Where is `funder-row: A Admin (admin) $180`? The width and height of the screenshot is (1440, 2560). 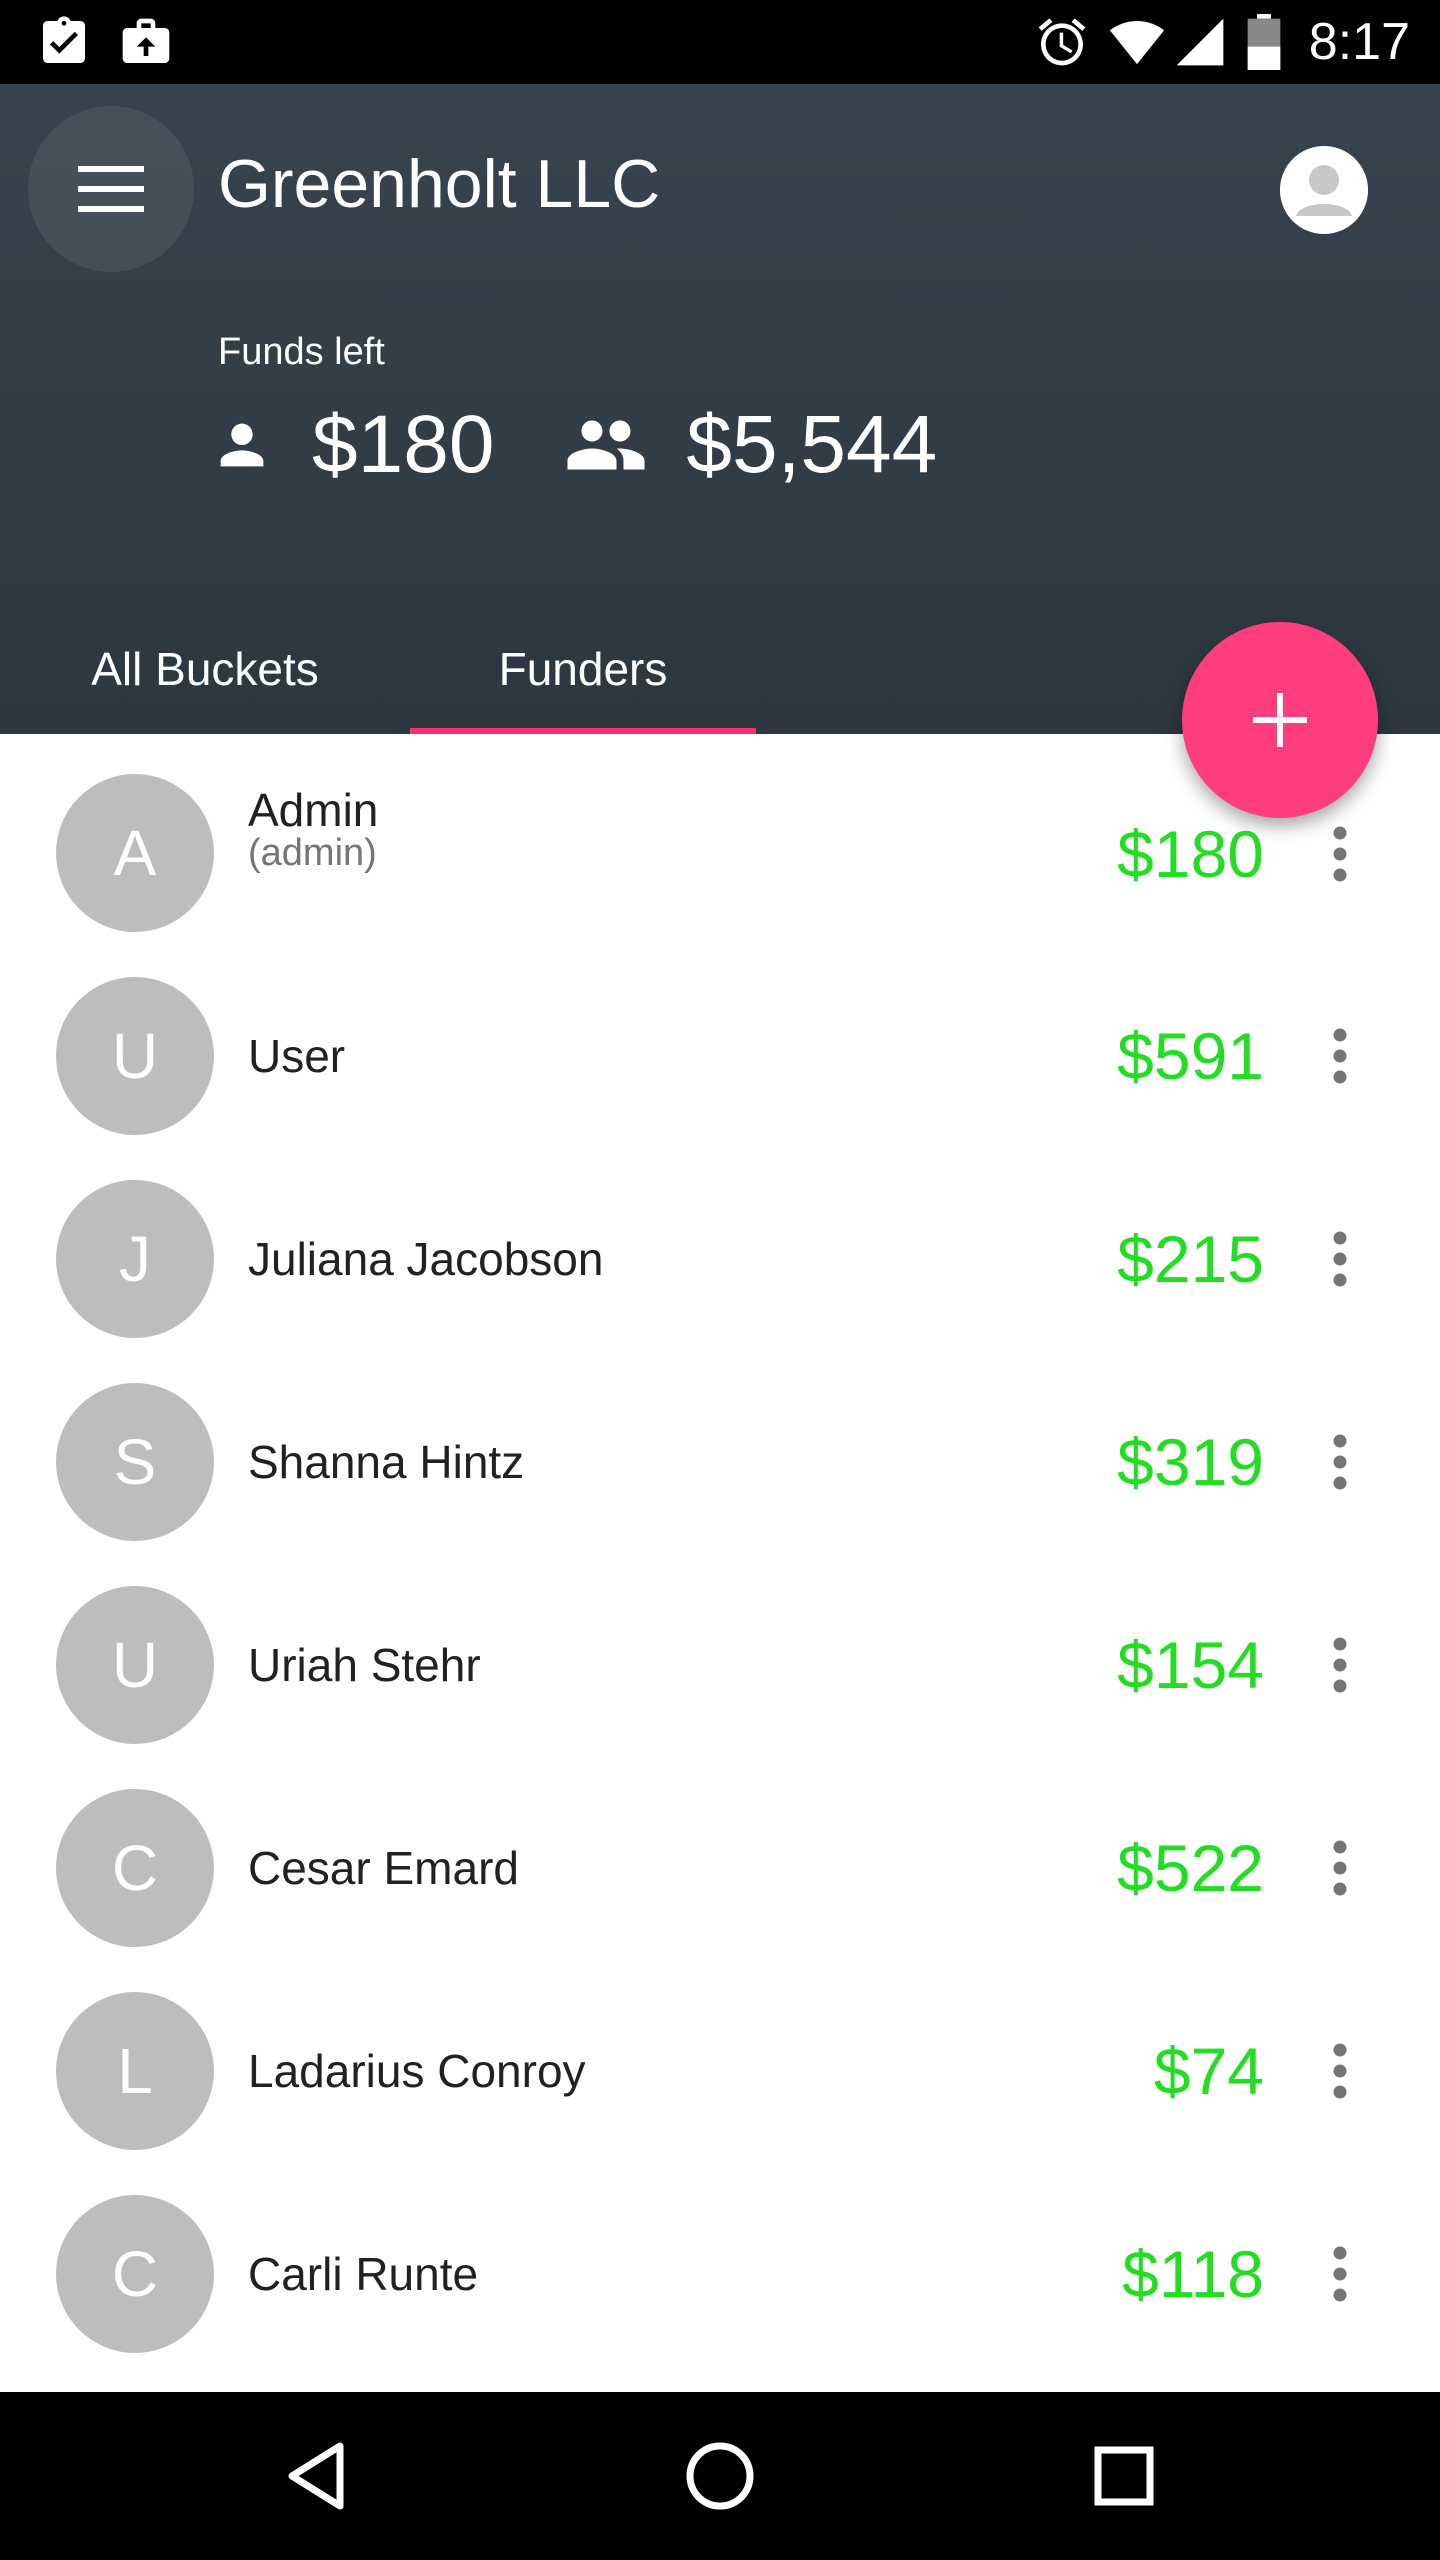 funder-row: A Admin (admin) $180 is located at coordinates (720, 835).